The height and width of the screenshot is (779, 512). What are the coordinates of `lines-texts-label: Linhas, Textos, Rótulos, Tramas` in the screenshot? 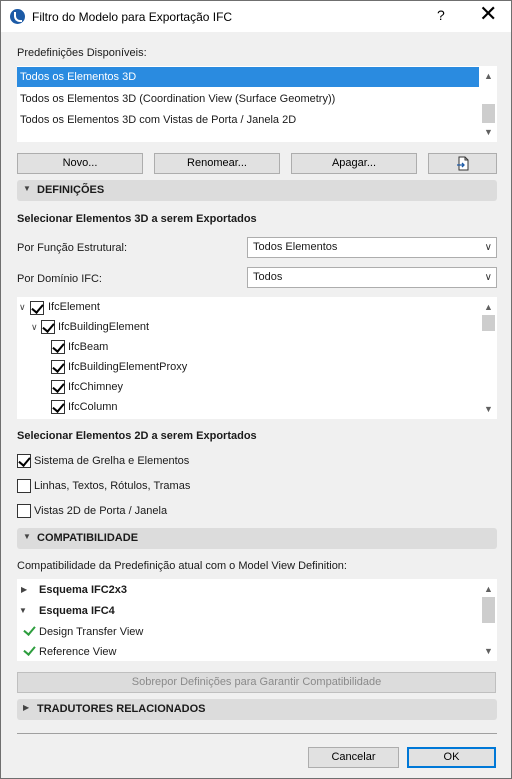 It's located at (112, 486).